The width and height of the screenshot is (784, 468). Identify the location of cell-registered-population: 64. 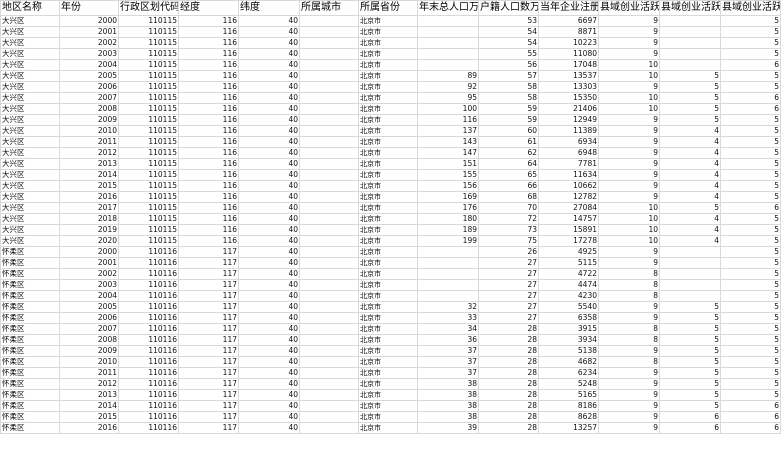
(508, 164).